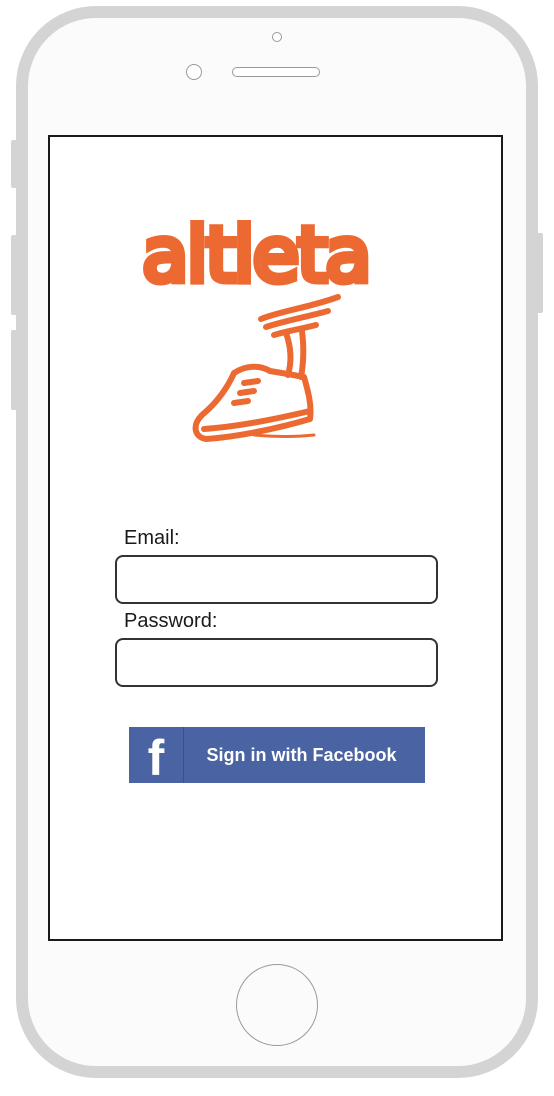 This screenshot has height=1096, width=554. Describe the element at coordinates (194, 72) in the screenshot. I see `proximity-sensor` at that location.